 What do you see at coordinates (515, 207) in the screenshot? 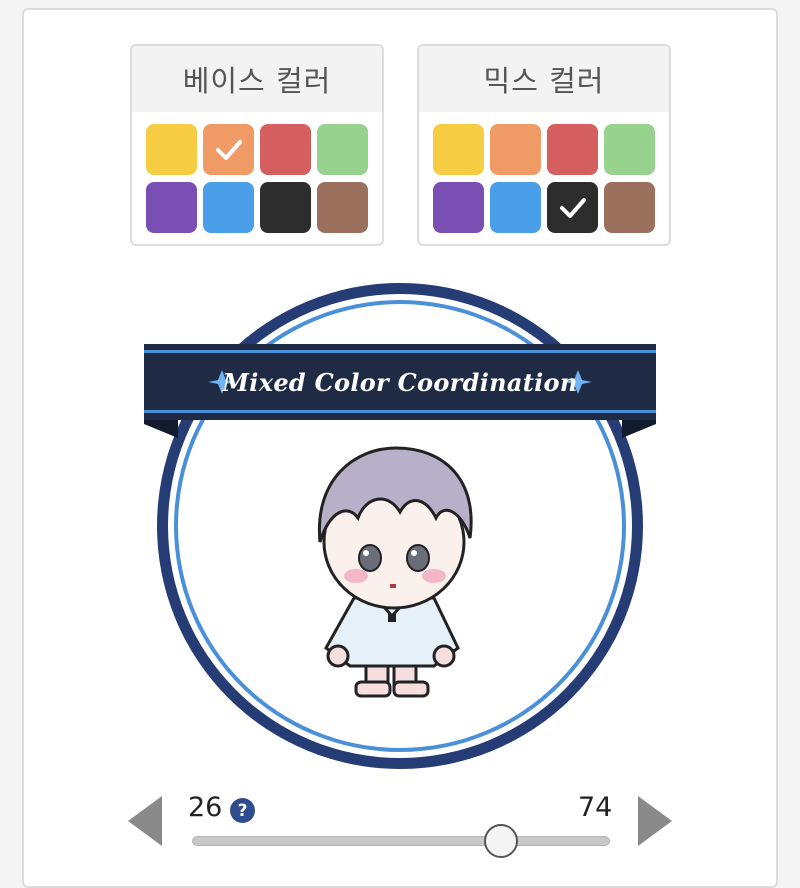
I see `mix-swatch-blue` at bounding box center [515, 207].